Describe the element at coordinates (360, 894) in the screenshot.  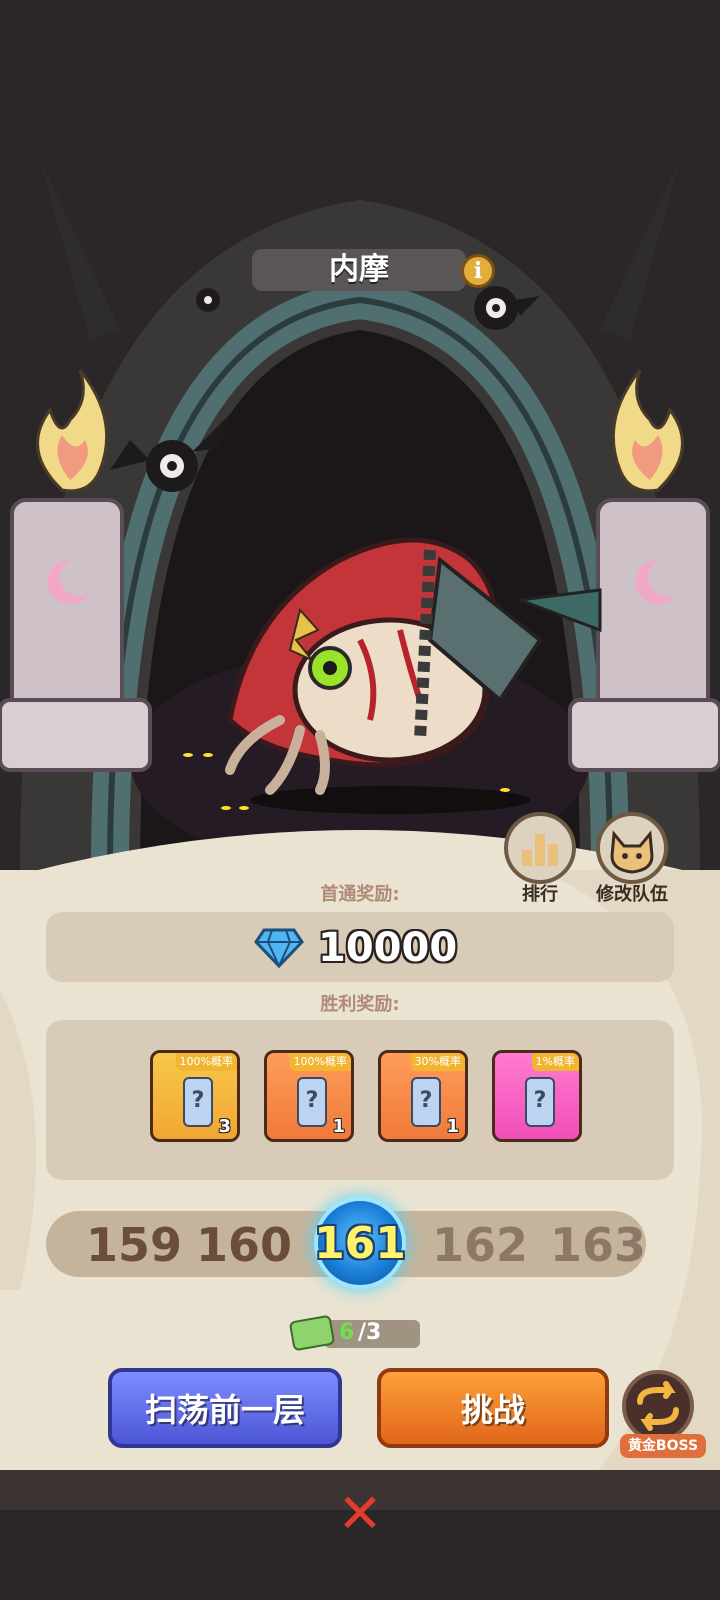
I see `first-clear-title: 首通奖励:` at that location.